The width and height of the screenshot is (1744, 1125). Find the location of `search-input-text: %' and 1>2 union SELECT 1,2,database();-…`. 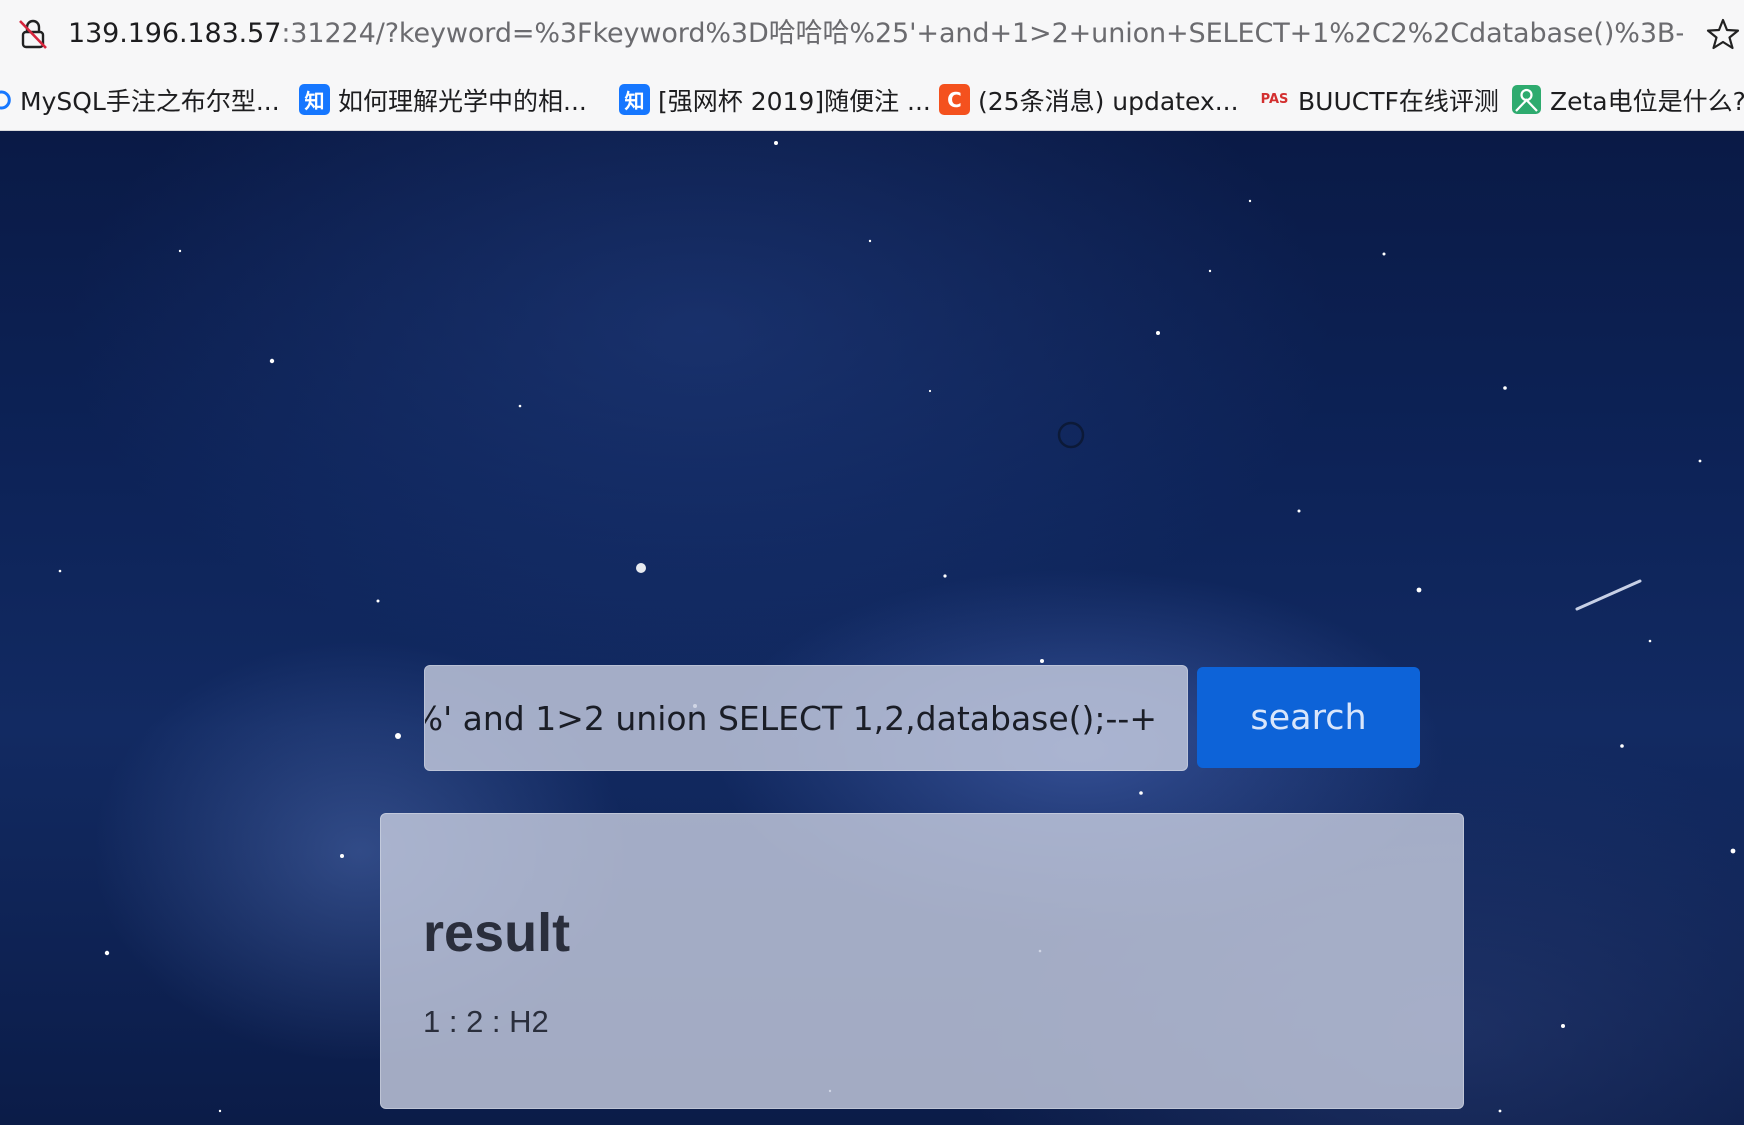

search-input-text: %' and 1>2 union SELECT 1,2,database();-… is located at coordinates (790, 718).